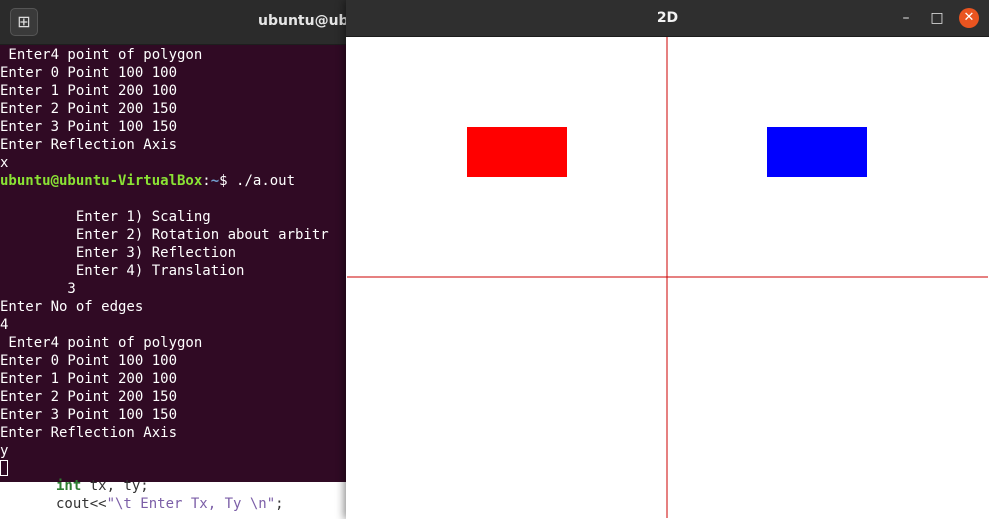  Describe the element at coordinates (517, 152) in the screenshot. I see `reflected-polygon` at that location.